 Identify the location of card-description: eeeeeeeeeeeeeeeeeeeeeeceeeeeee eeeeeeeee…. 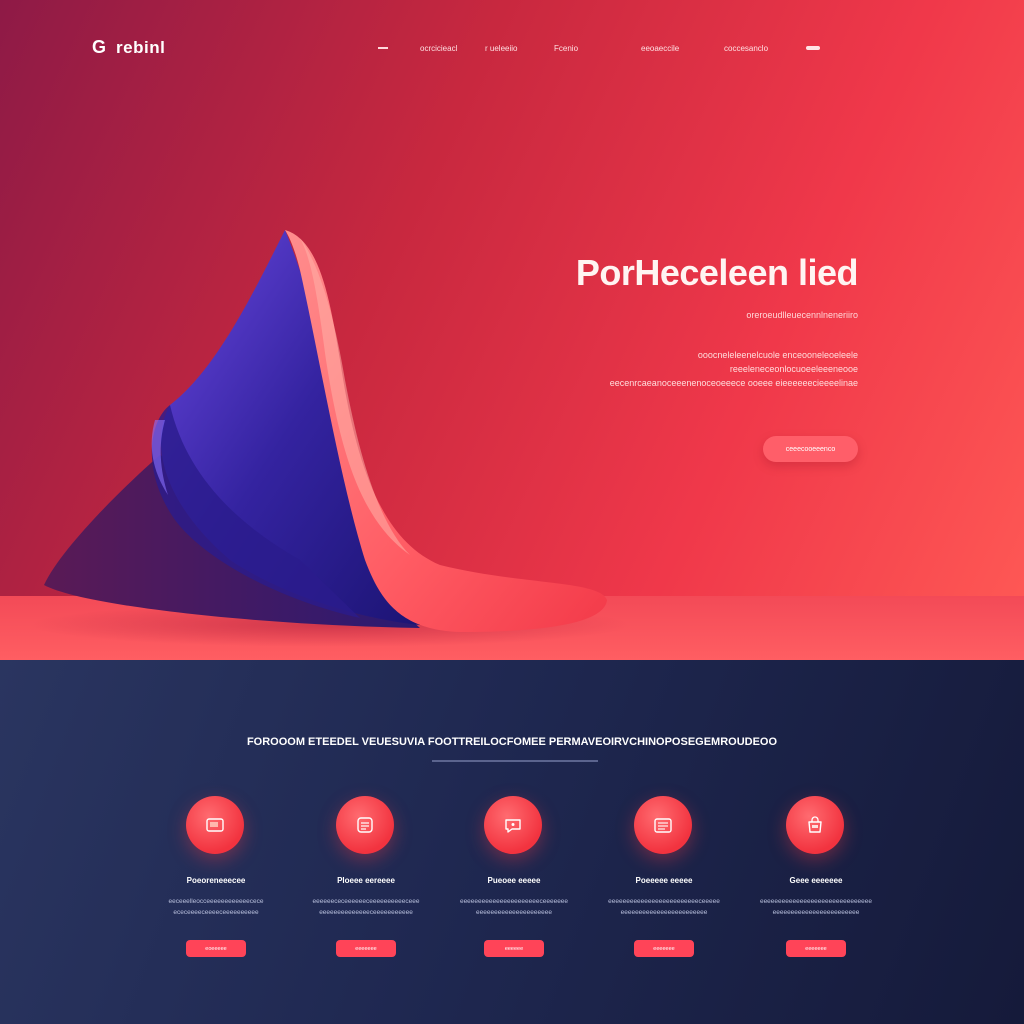
(514, 907).